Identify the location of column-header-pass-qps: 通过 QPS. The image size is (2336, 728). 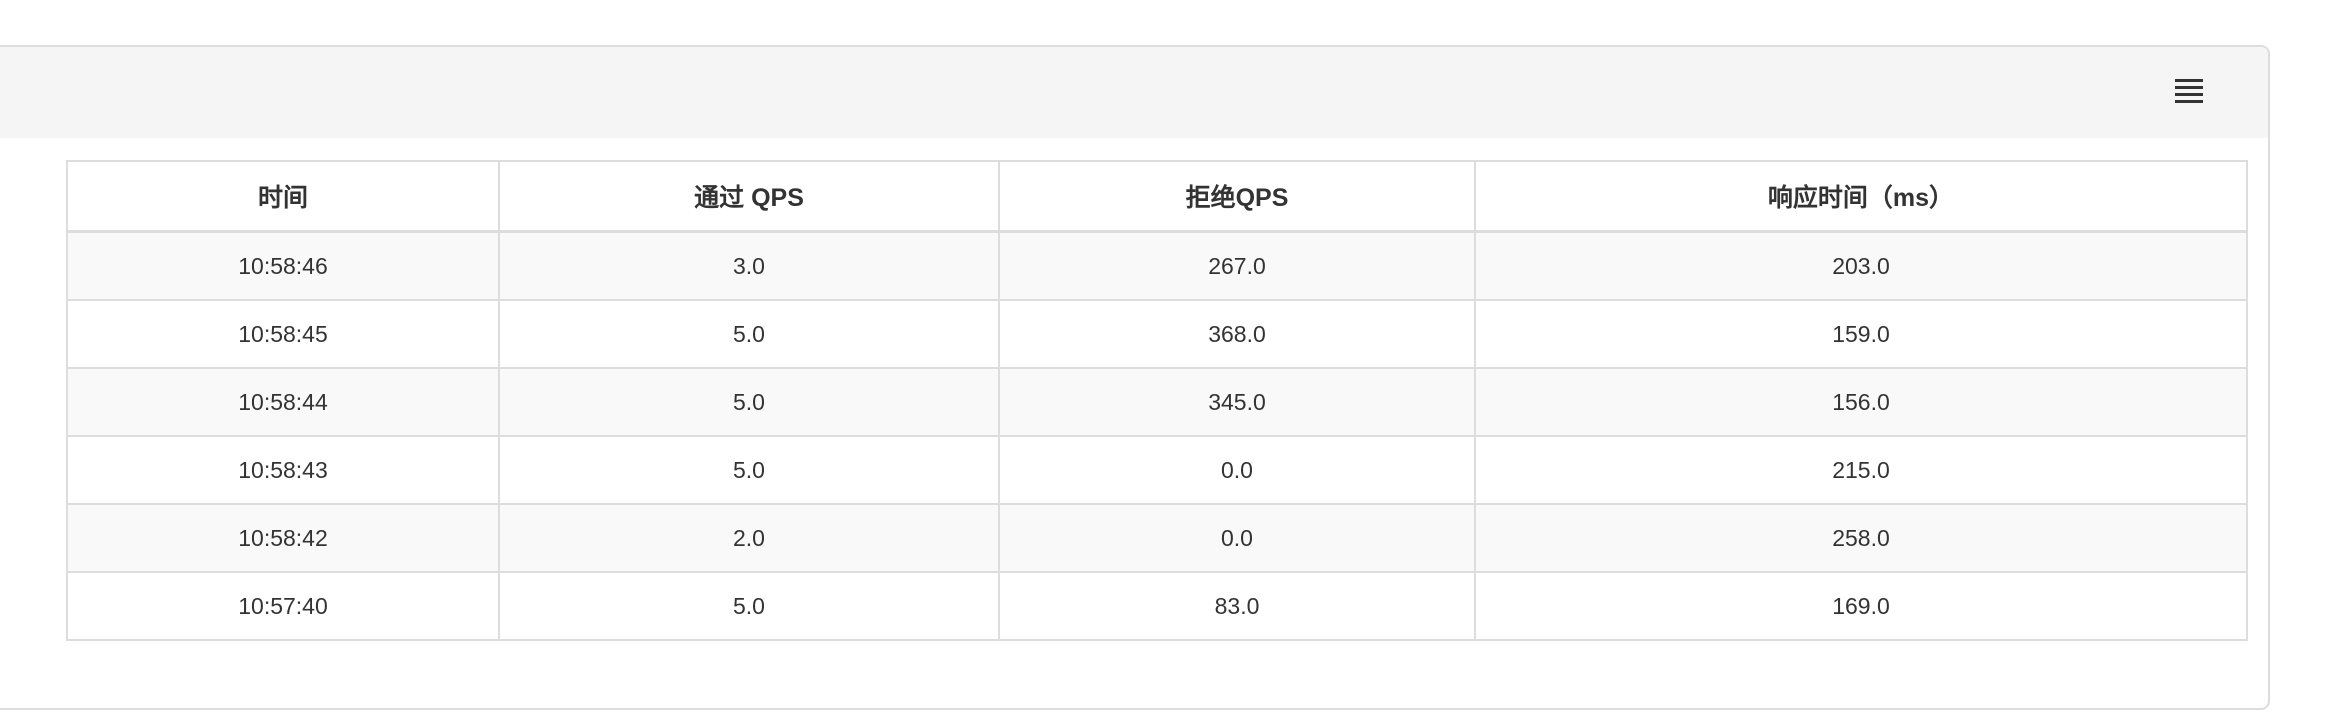
(749, 196).